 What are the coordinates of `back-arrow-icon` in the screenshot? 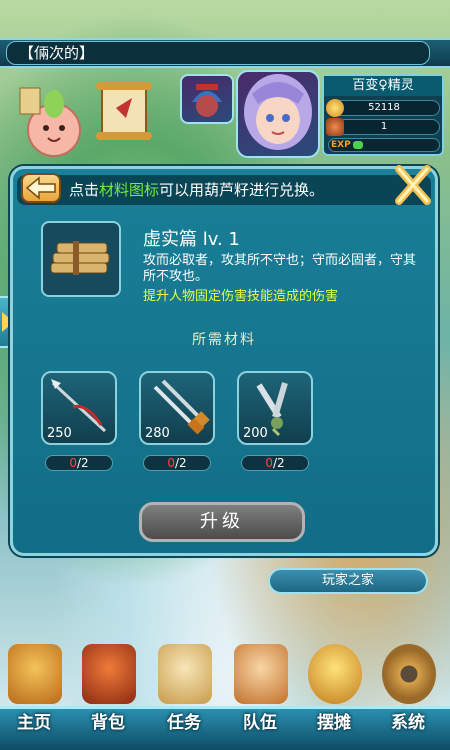 It's located at (40, 188).